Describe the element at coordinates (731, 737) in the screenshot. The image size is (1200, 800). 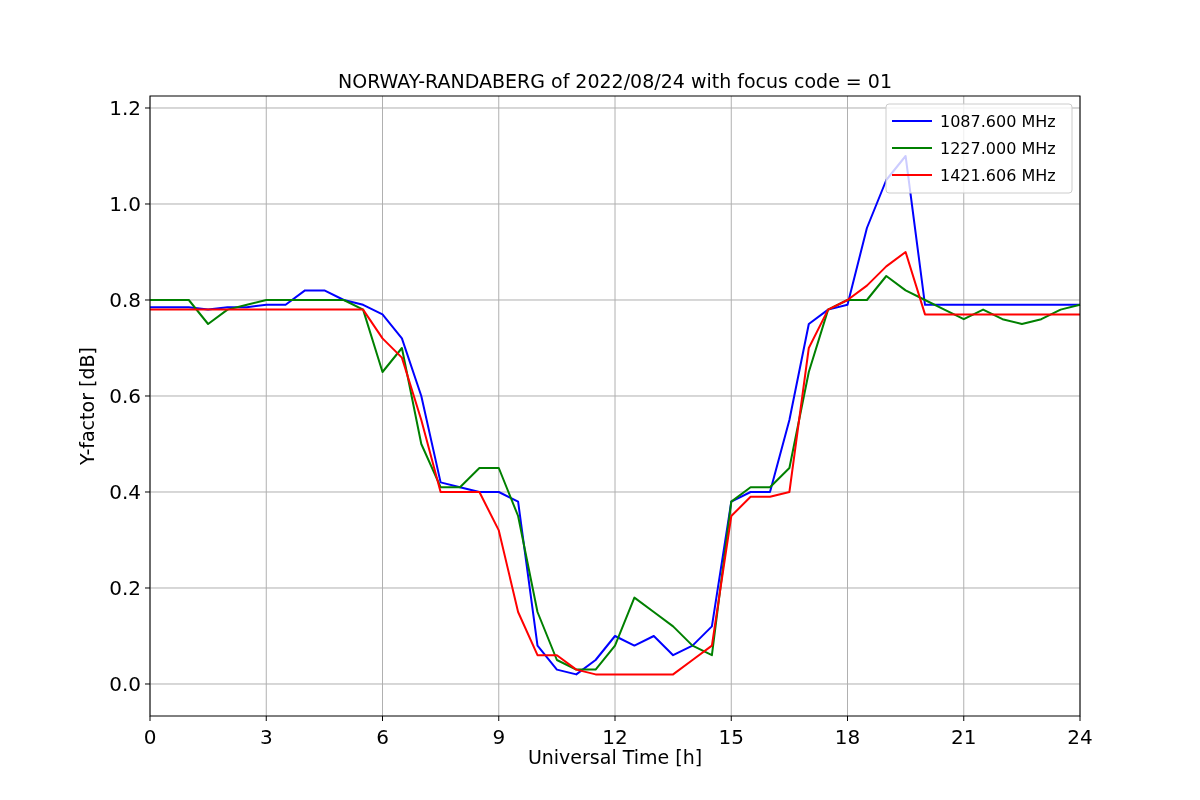
I see `x-tick-label: 15` at that location.